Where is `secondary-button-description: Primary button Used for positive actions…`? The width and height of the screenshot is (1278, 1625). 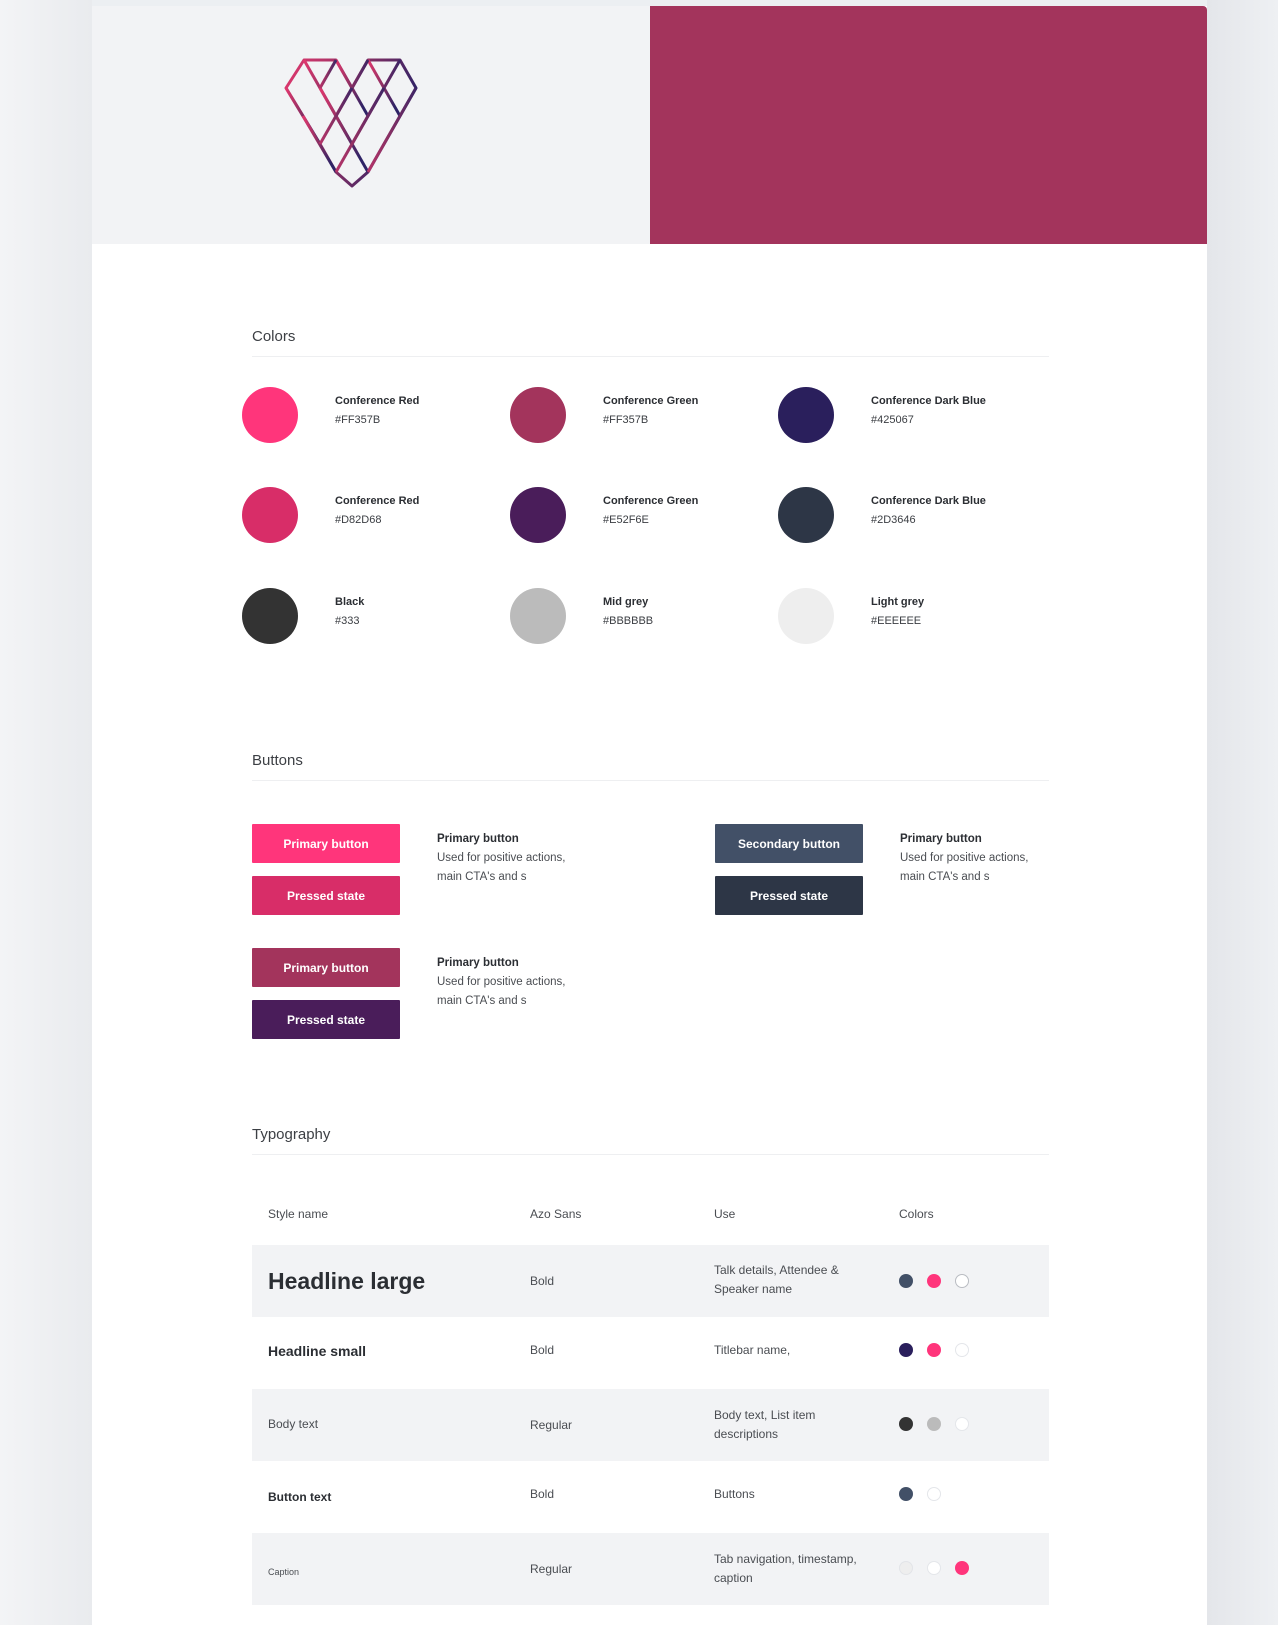 secondary-button-description: Primary button Used for positive actions… is located at coordinates (964, 858).